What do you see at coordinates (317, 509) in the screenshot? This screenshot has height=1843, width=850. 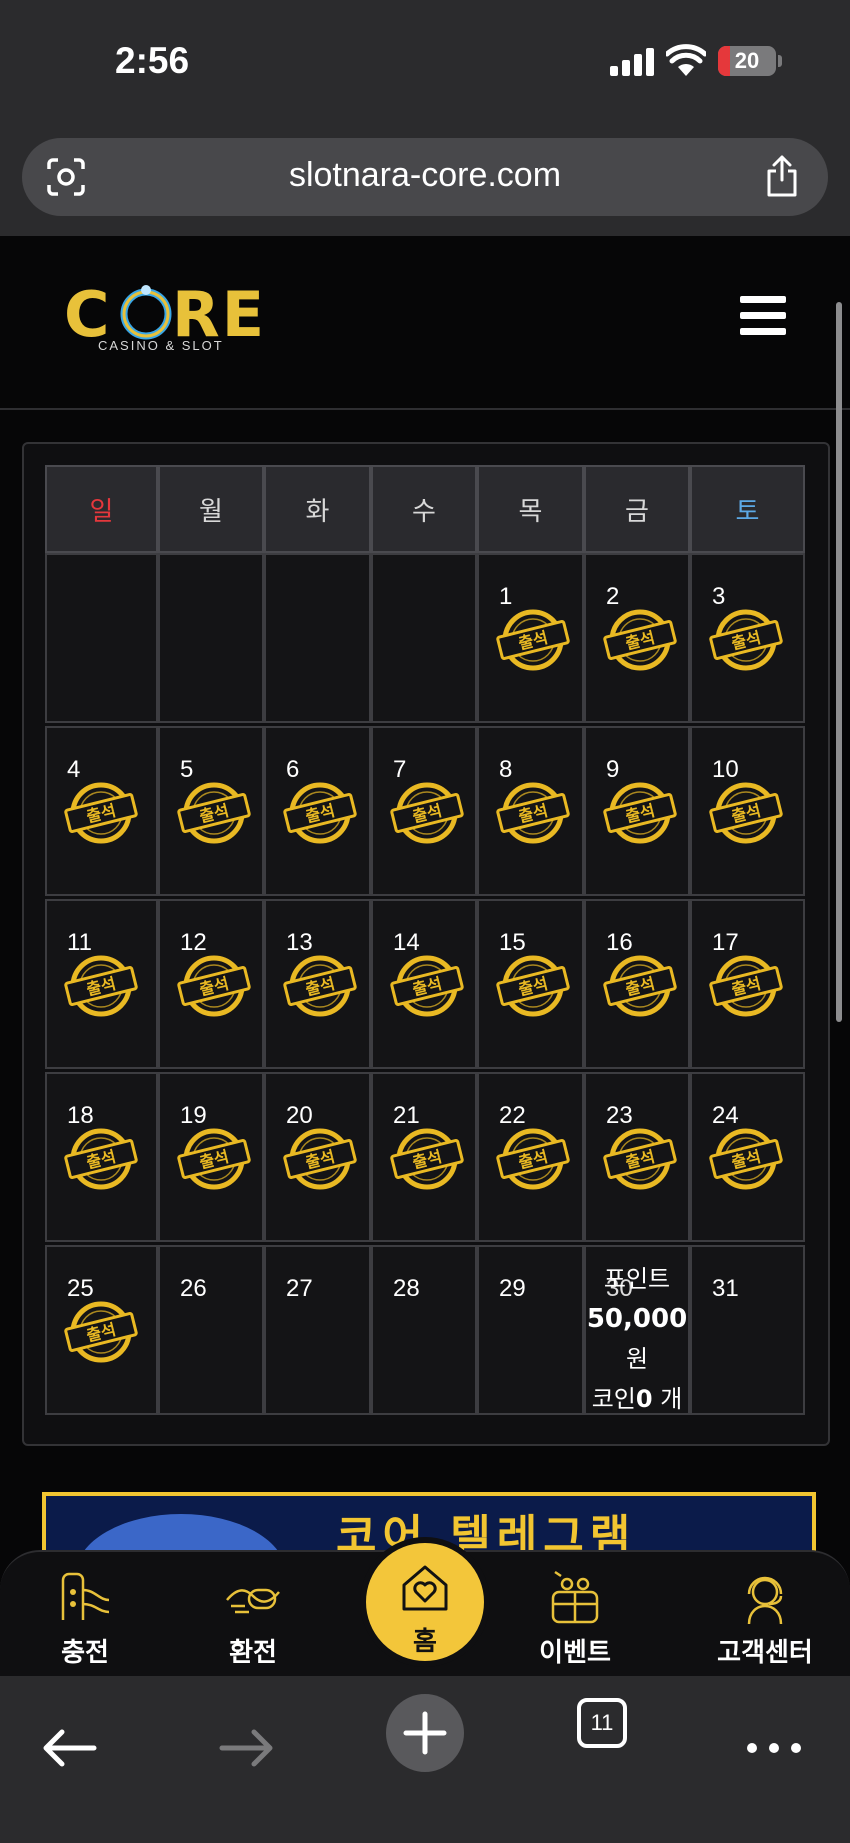 I see `weekday-header: 화` at bounding box center [317, 509].